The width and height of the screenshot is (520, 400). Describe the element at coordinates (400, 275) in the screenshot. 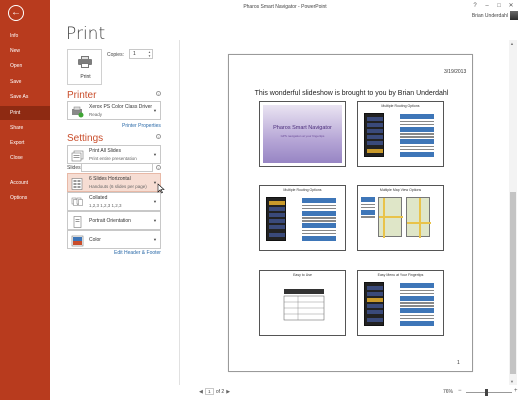

I see `slide-title: Easy Menu at Your Fingertips` at that location.